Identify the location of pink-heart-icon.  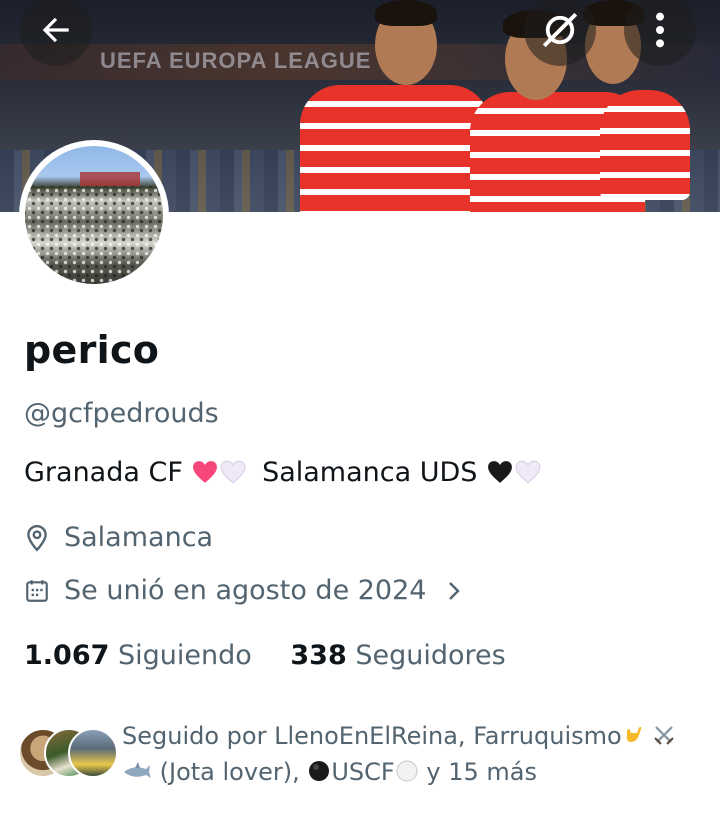
(205, 472).